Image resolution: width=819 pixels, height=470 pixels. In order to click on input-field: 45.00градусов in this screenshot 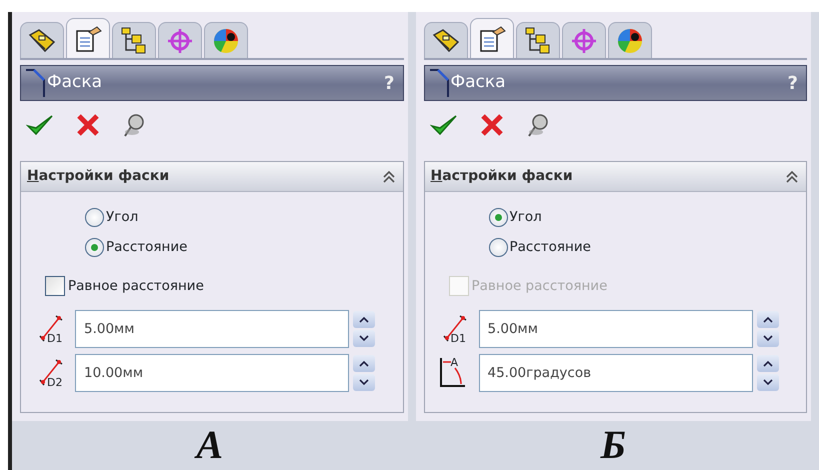, I will do `click(615, 373)`.